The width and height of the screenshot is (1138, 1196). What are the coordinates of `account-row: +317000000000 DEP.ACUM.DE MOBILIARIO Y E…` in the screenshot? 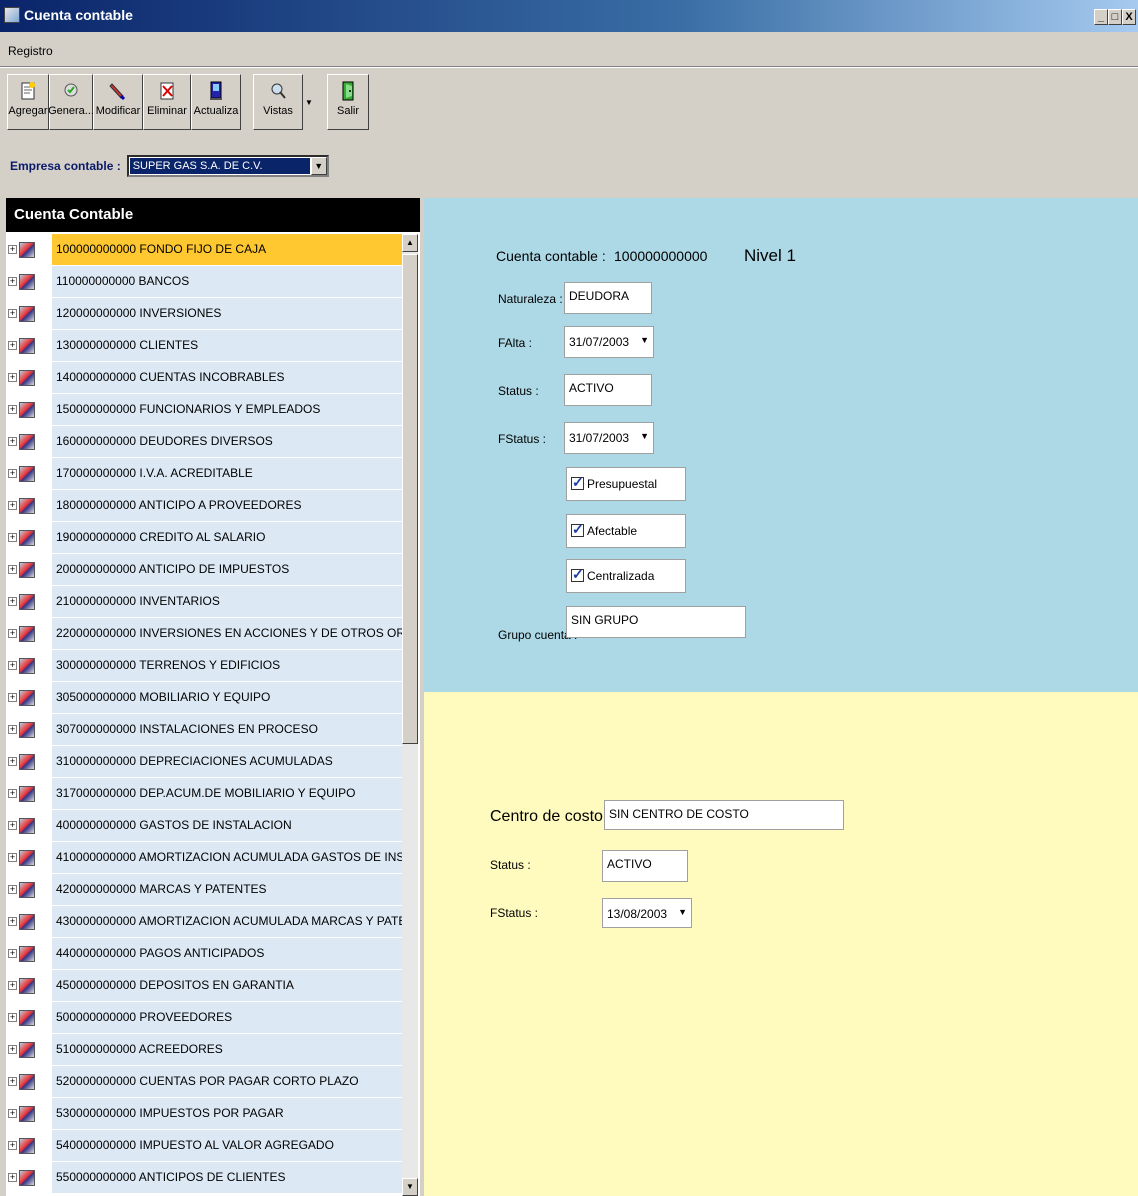 It's located at (204, 794).